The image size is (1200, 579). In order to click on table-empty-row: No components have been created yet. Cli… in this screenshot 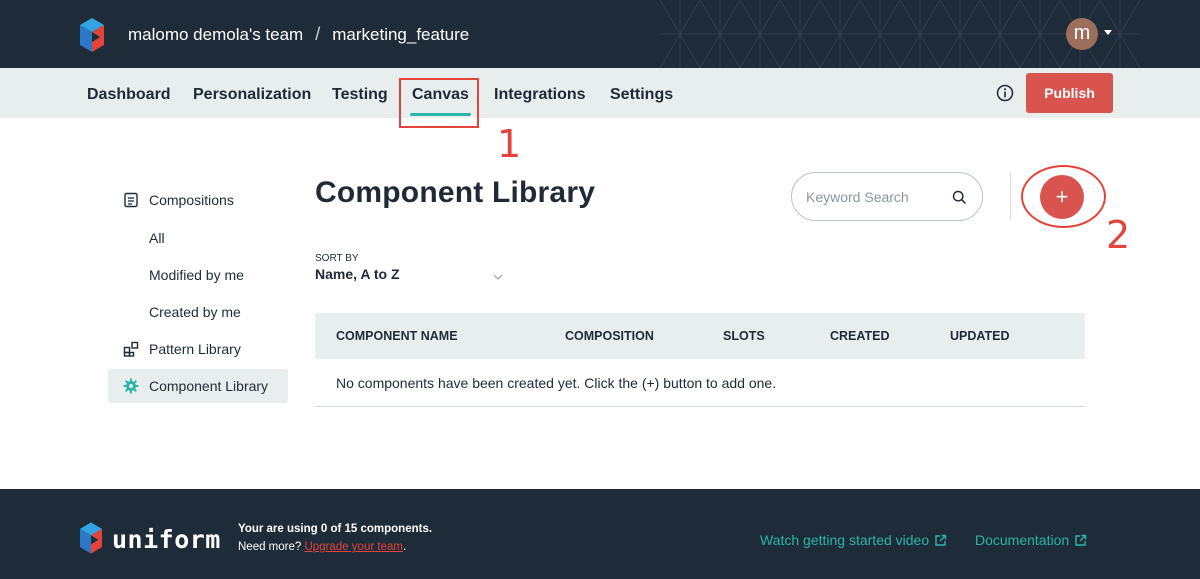, I will do `click(700, 383)`.